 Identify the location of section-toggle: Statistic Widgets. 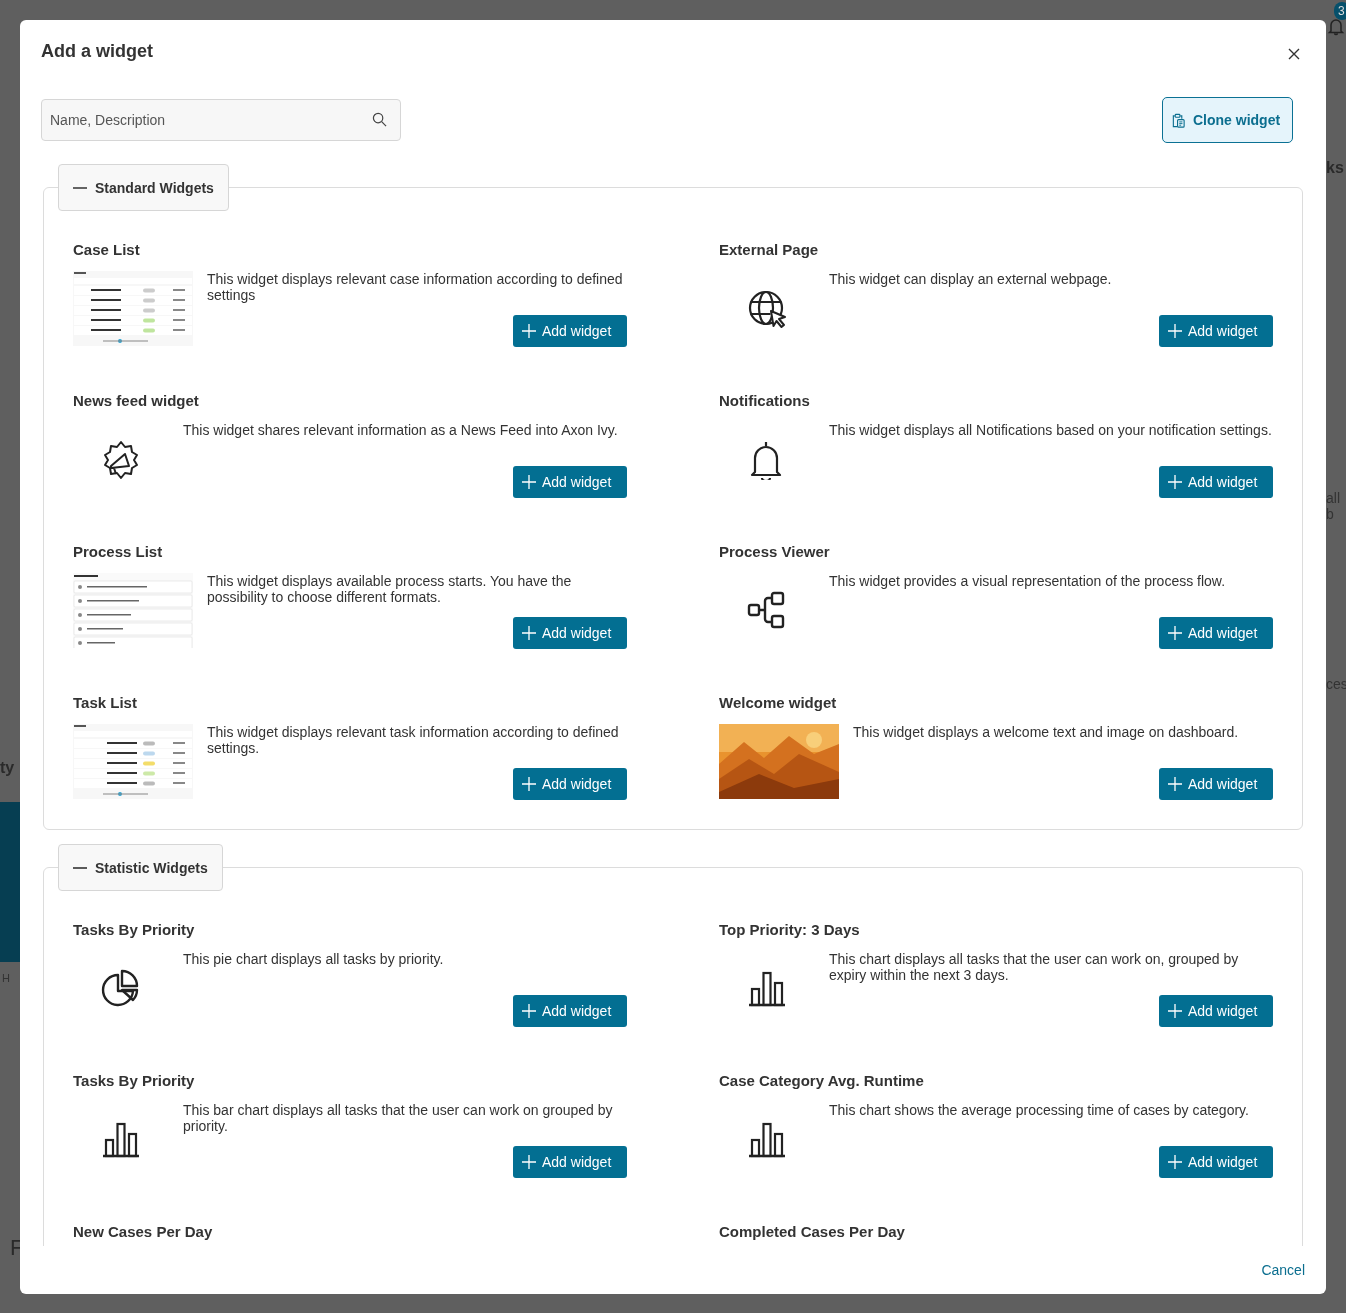
(140, 867).